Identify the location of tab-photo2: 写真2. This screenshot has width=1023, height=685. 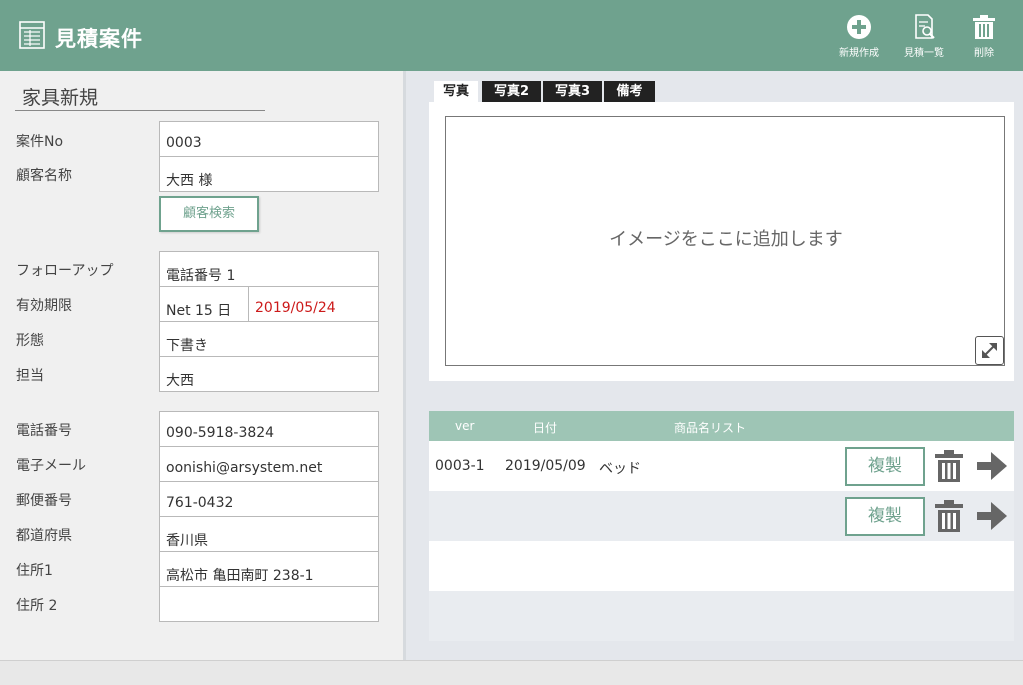
(511, 91).